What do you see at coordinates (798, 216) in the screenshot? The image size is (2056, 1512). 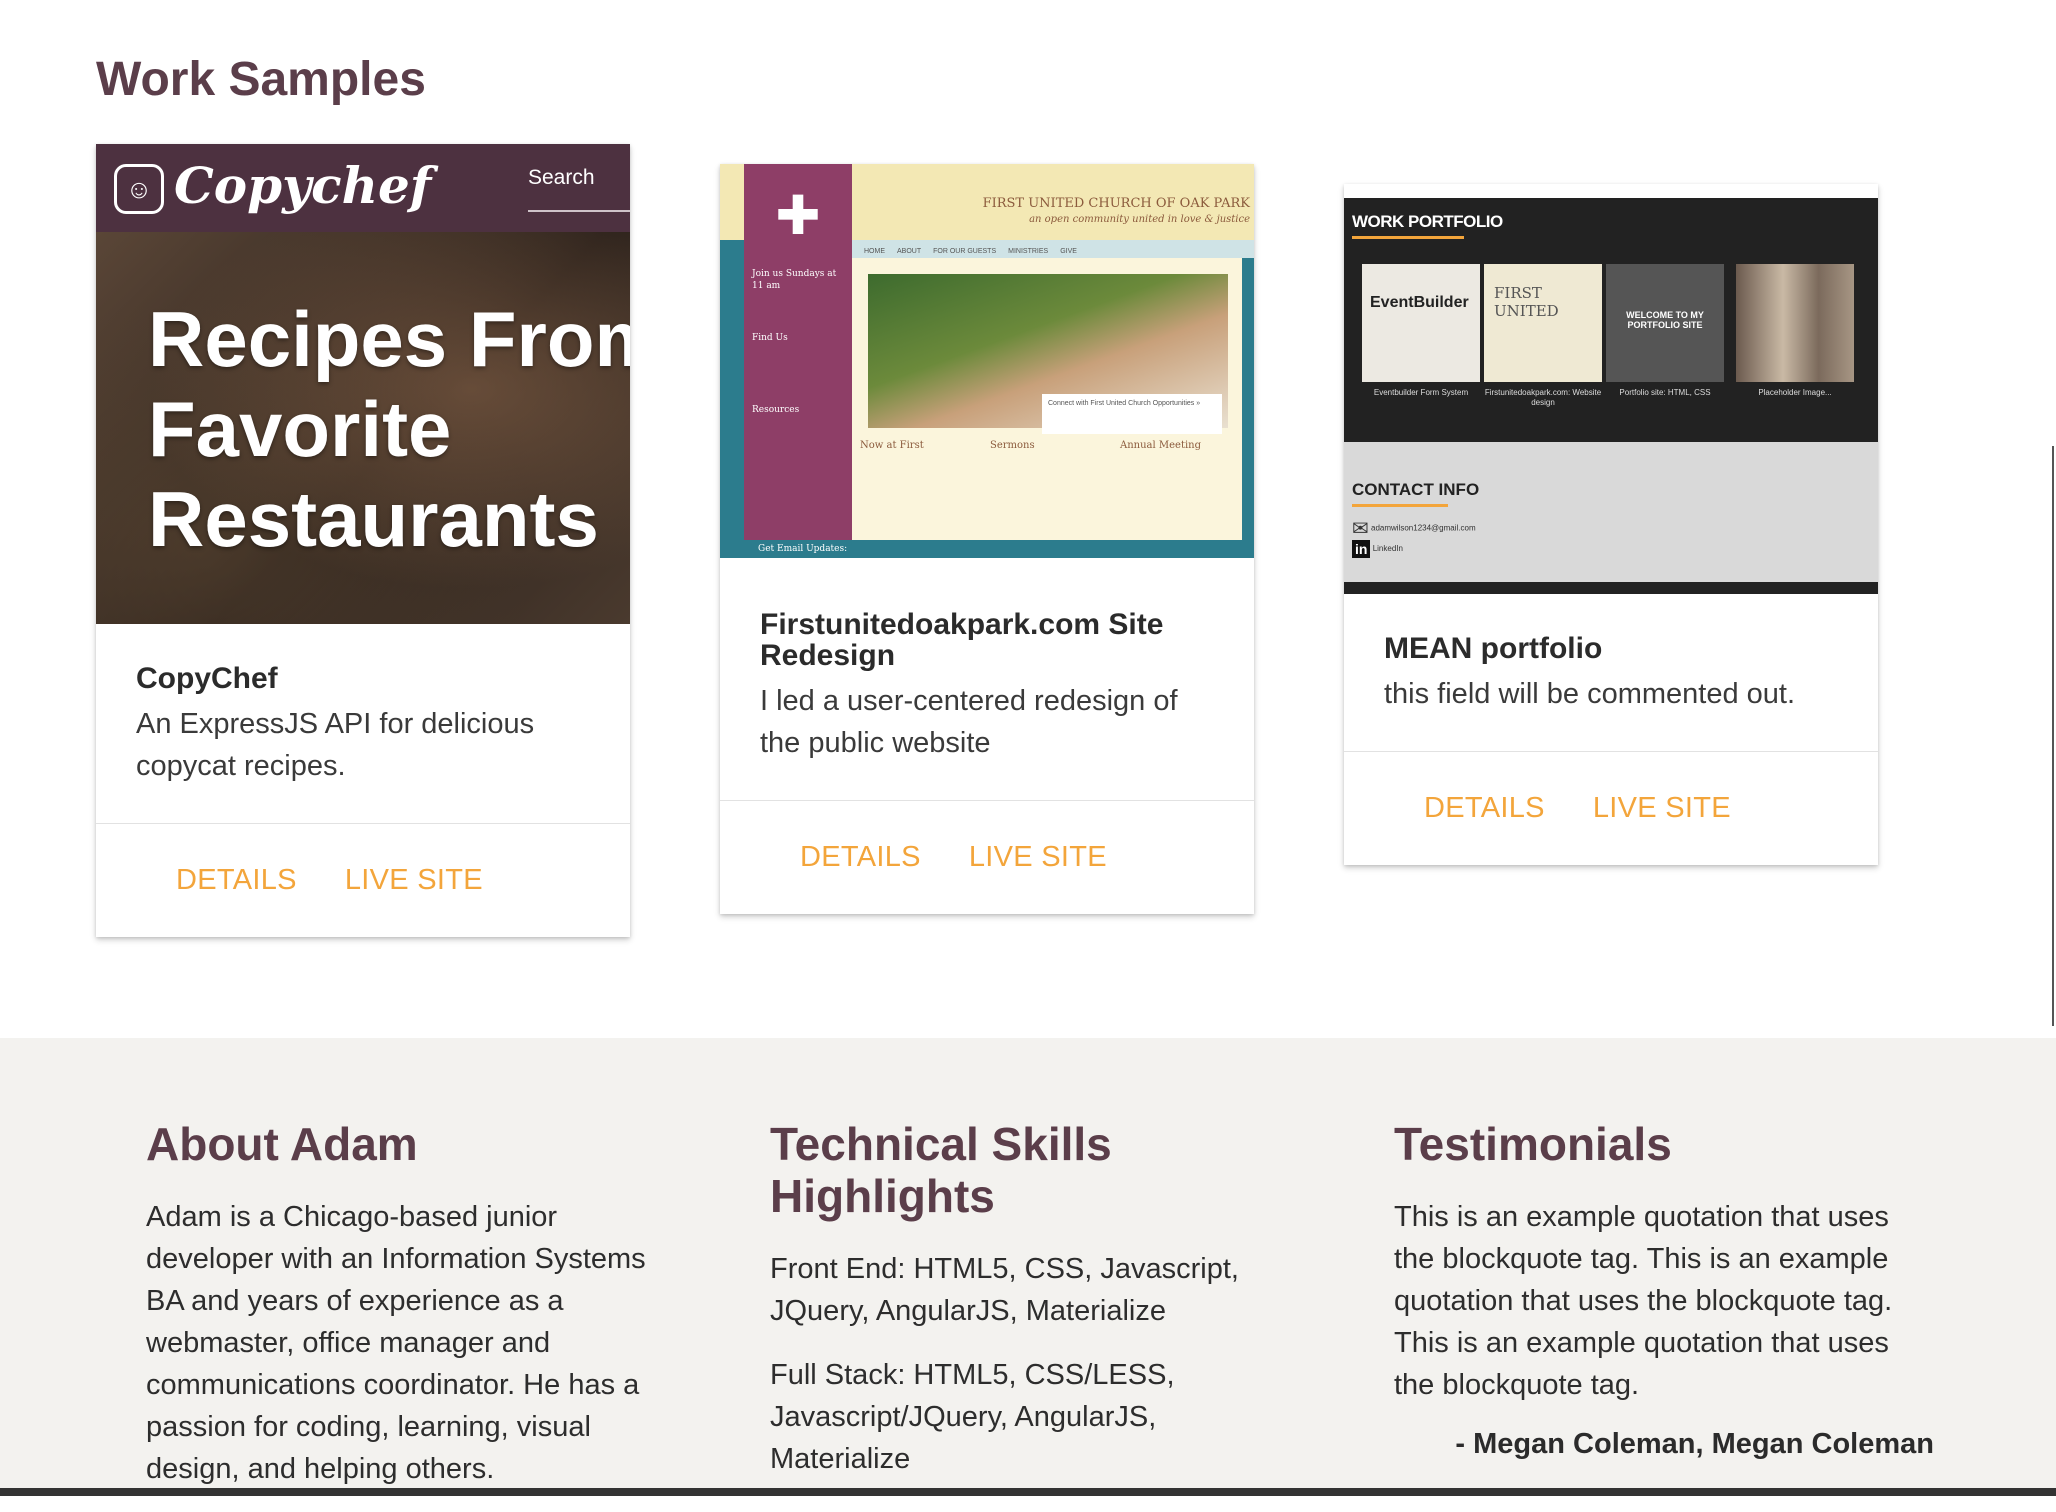 I see `church-logo-icon: ✚` at bounding box center [798, 216].